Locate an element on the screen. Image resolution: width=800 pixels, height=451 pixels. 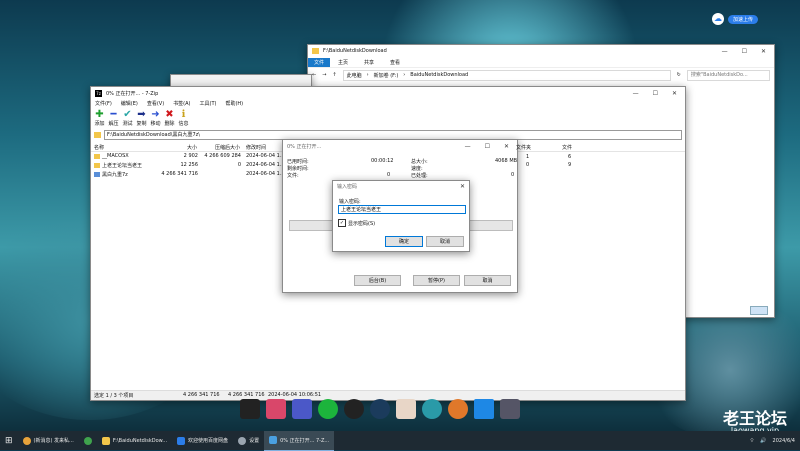
copy-button: ➡ 复制 is located at coordinates (141, 119).